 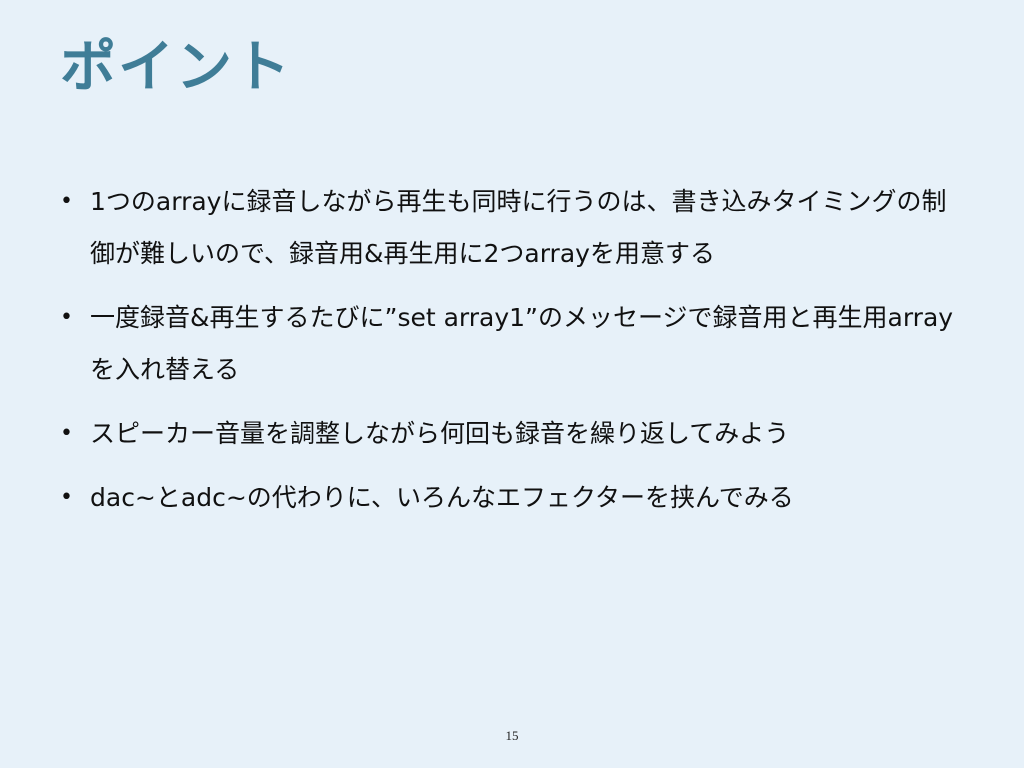 I want to click on bullet-text: dac~とadc~の代わりに、いろんなエフェクターを挟んでみる, so click(x=442, y=497).